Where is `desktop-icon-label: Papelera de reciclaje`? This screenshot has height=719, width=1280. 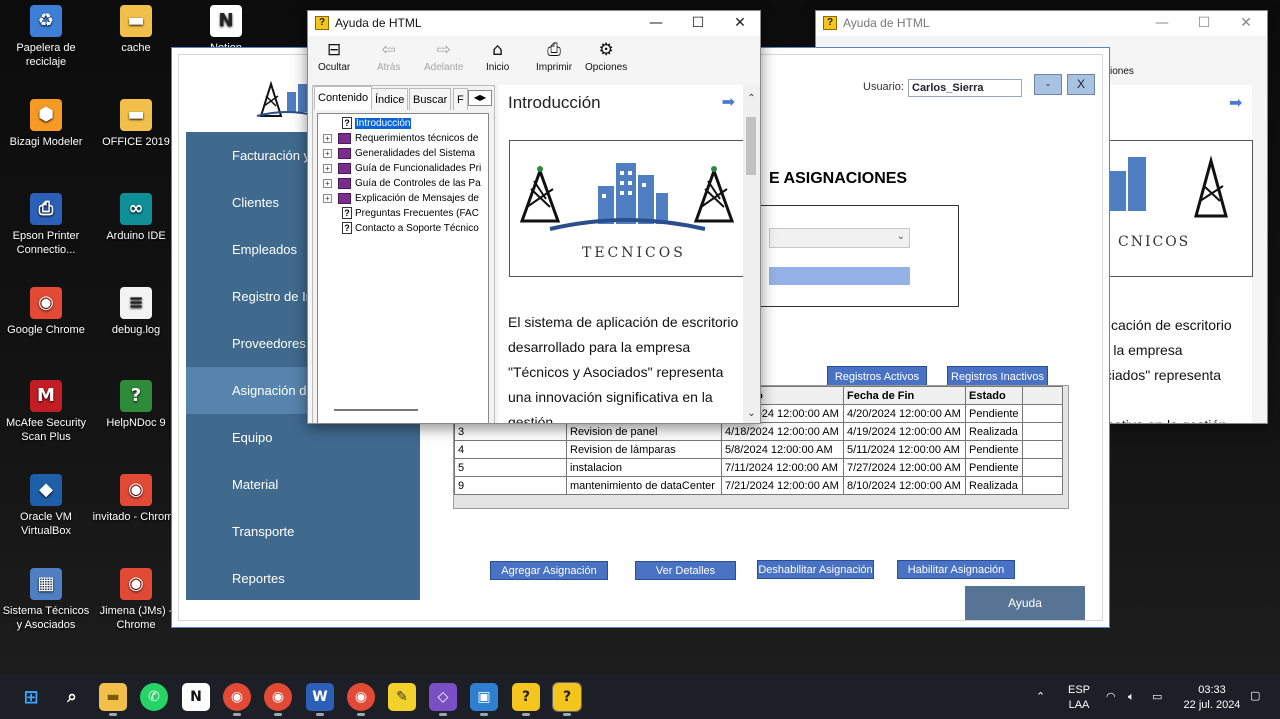
desktop-icon-label: Papelera de reciclaje is located at coordinates (46, 55).